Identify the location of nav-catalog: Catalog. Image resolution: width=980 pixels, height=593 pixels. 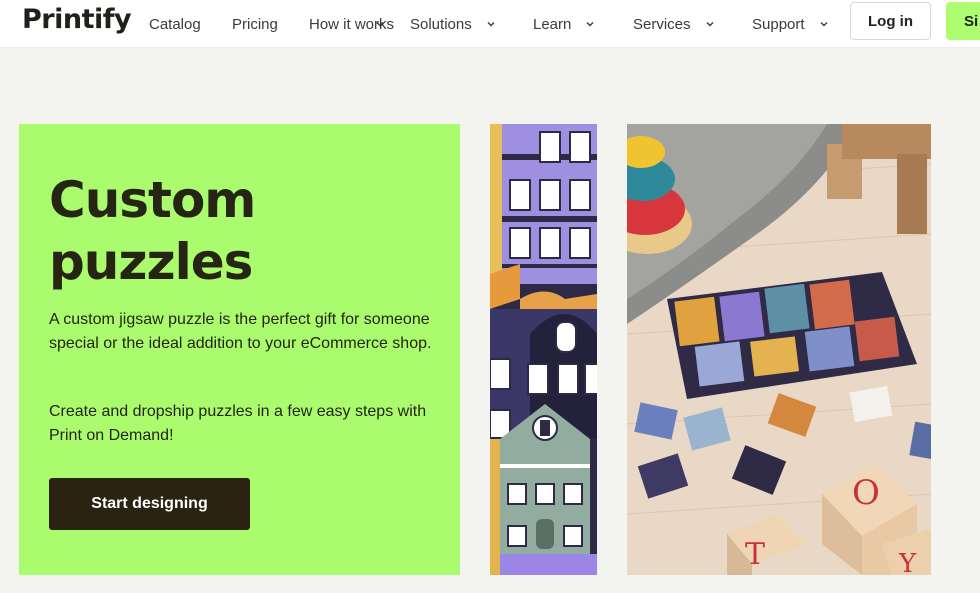
(175, 24).